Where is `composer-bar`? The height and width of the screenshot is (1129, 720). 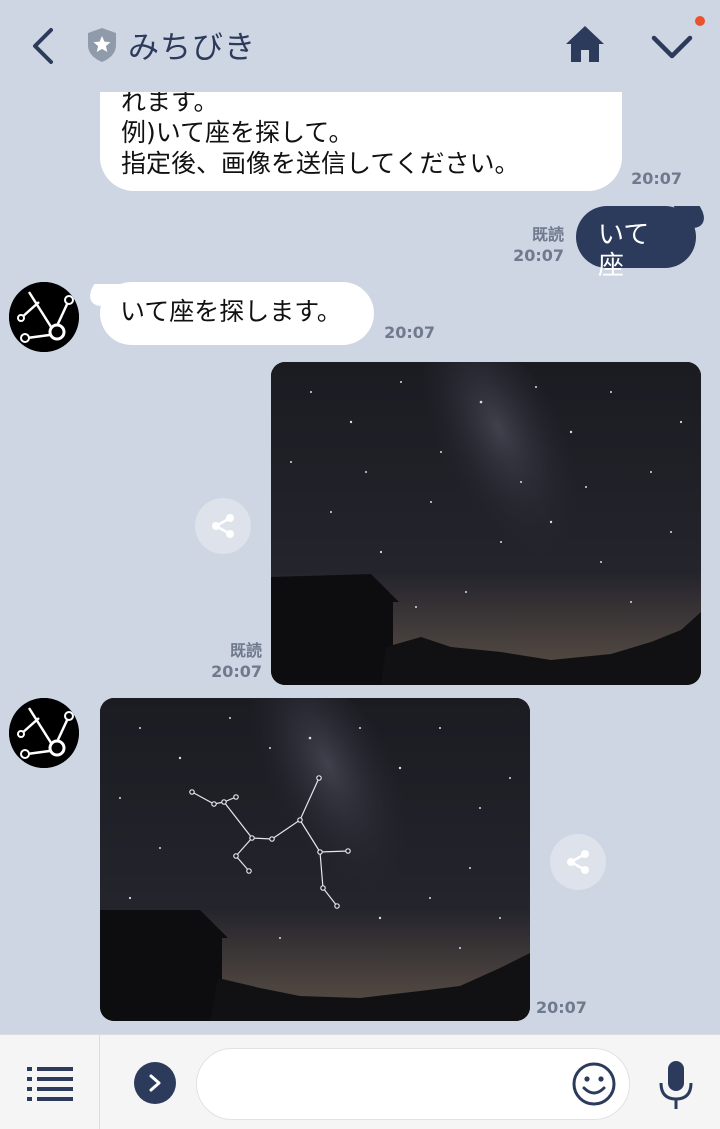
composer-bar is located at coordinates (360, 1081).